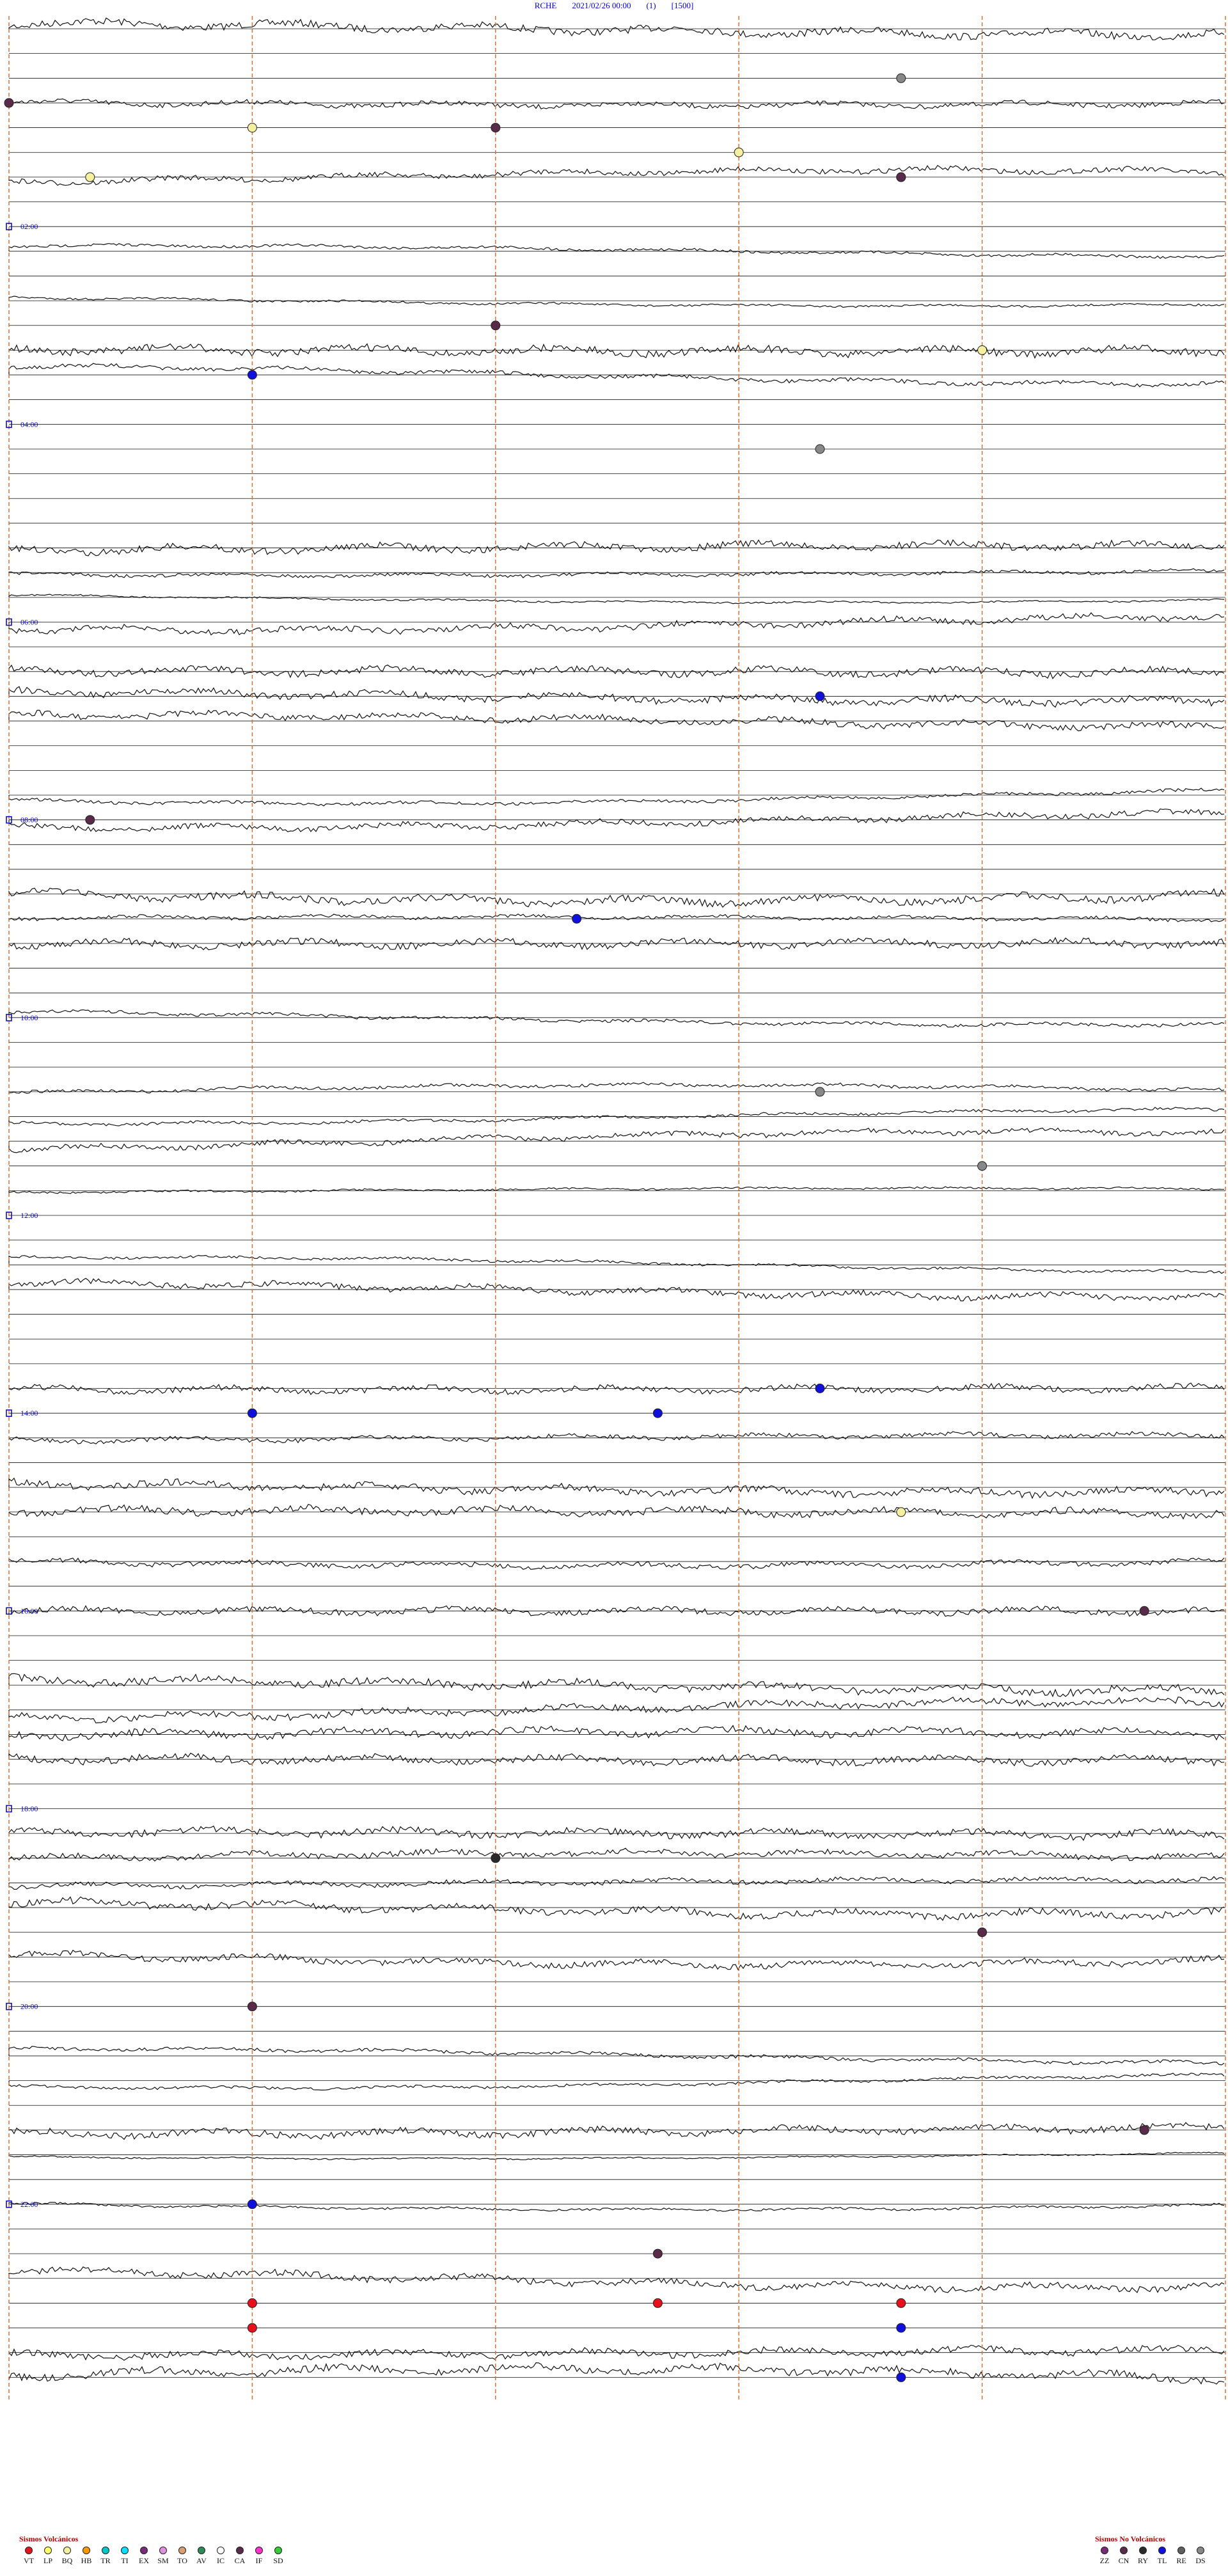 The height and width of the screenshot is (2576, 1228). I want to click on chart-header: RCHE 2021/02/26 00:00 (1) [1500], so click(614, 7).